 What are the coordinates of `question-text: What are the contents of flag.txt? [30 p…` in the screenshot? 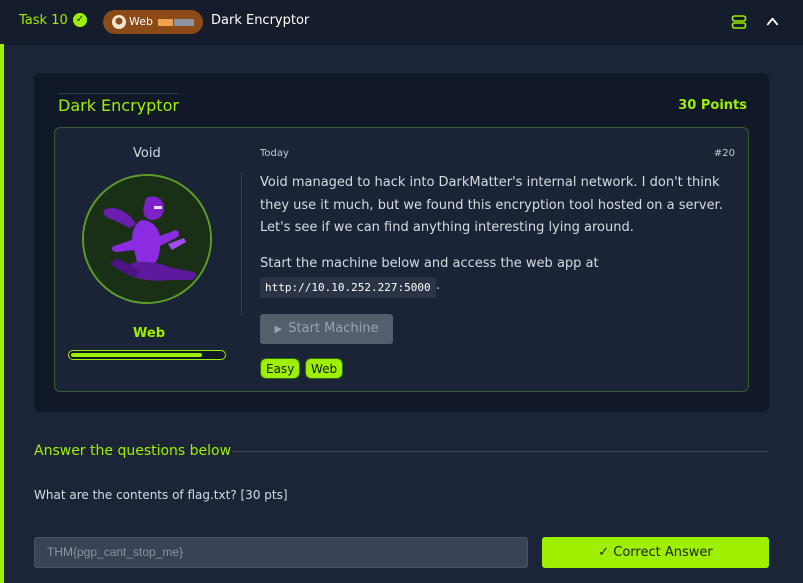 It's located at (161, 495).